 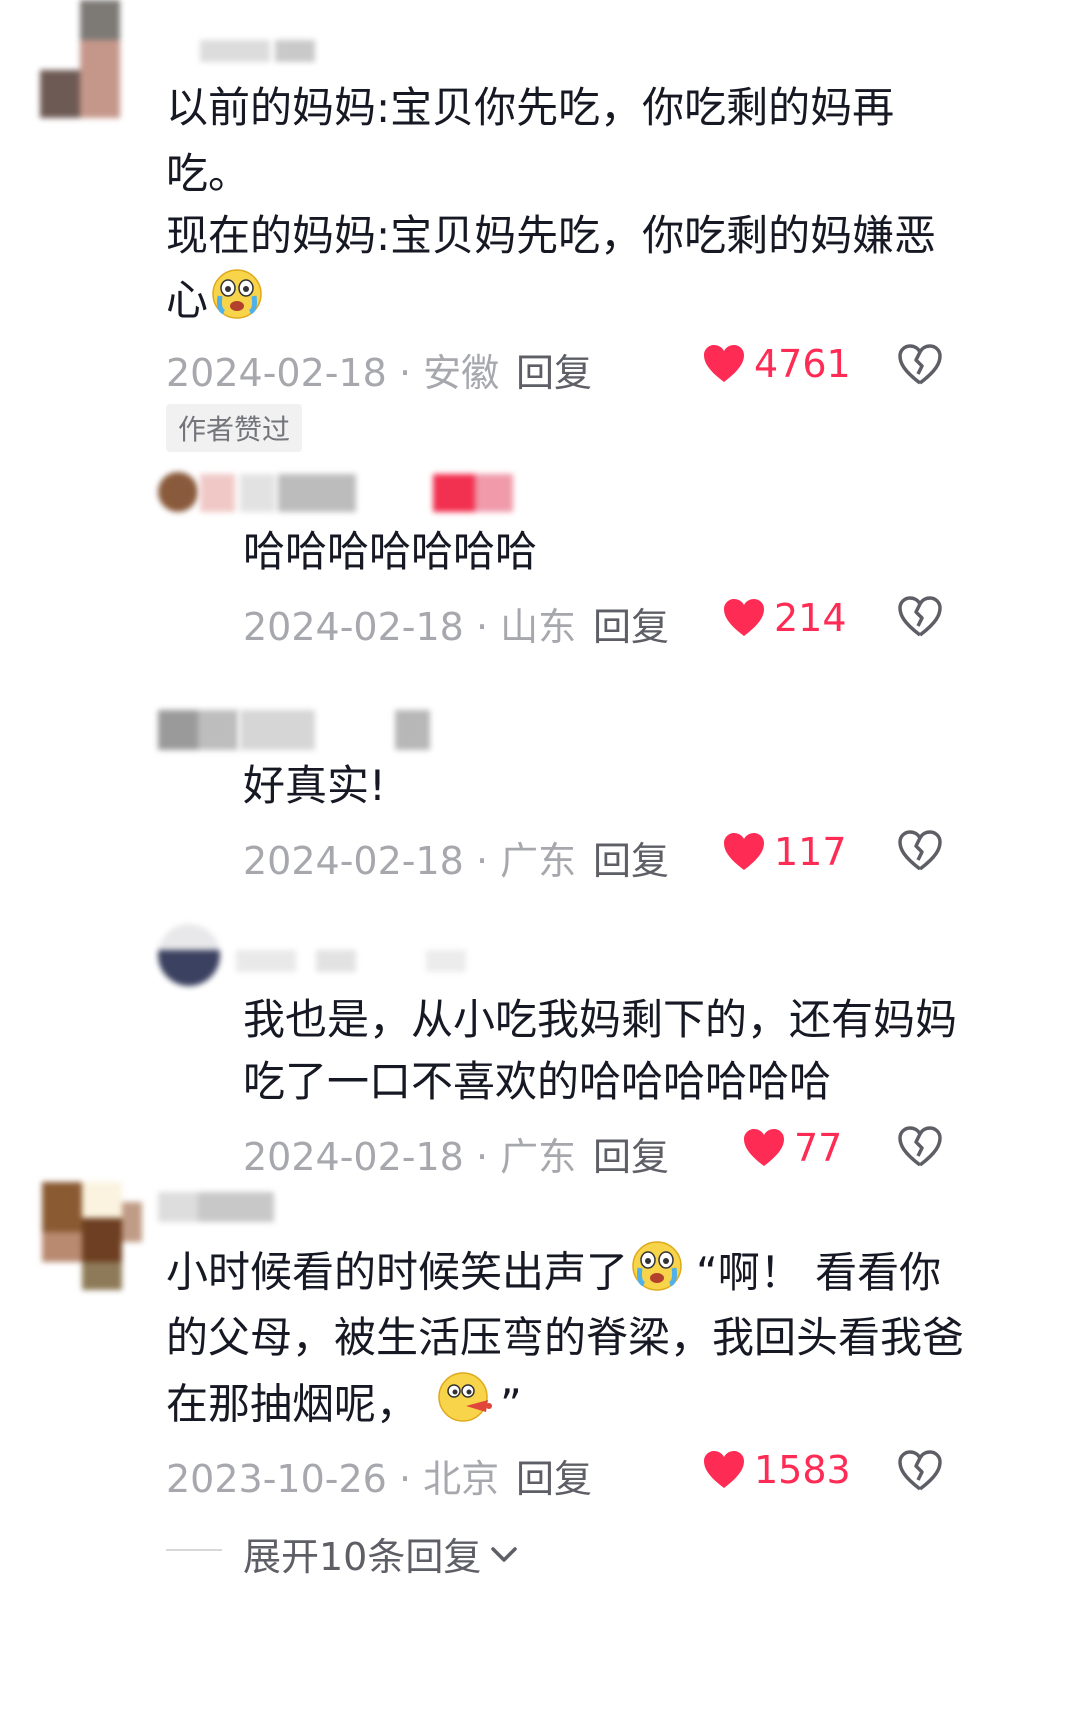 I want to click on expand-replies-label: 展开10条回复, so click(x=362, y=1557).